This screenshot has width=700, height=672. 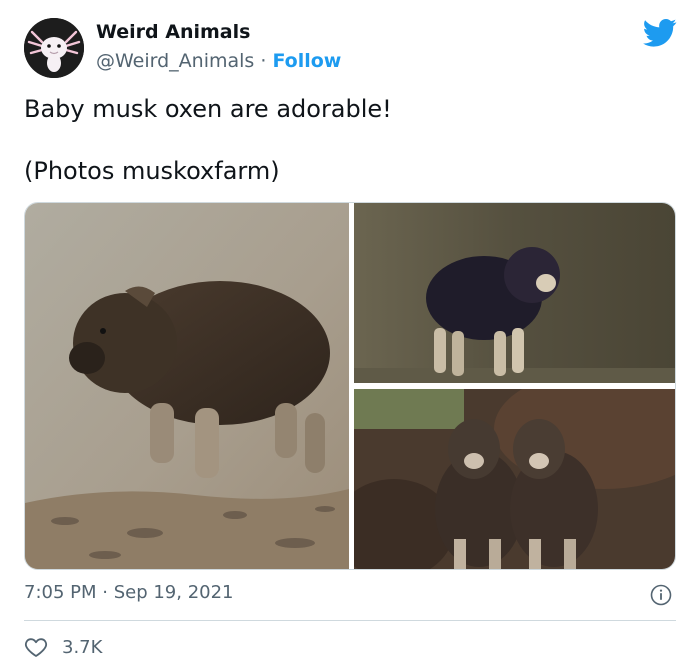 What do you see at coordinates (208, 109) in the screenshot?
I see `tweet-text-line-1: Baby musk oxen are adorable!` at bounding box center [208, 109].